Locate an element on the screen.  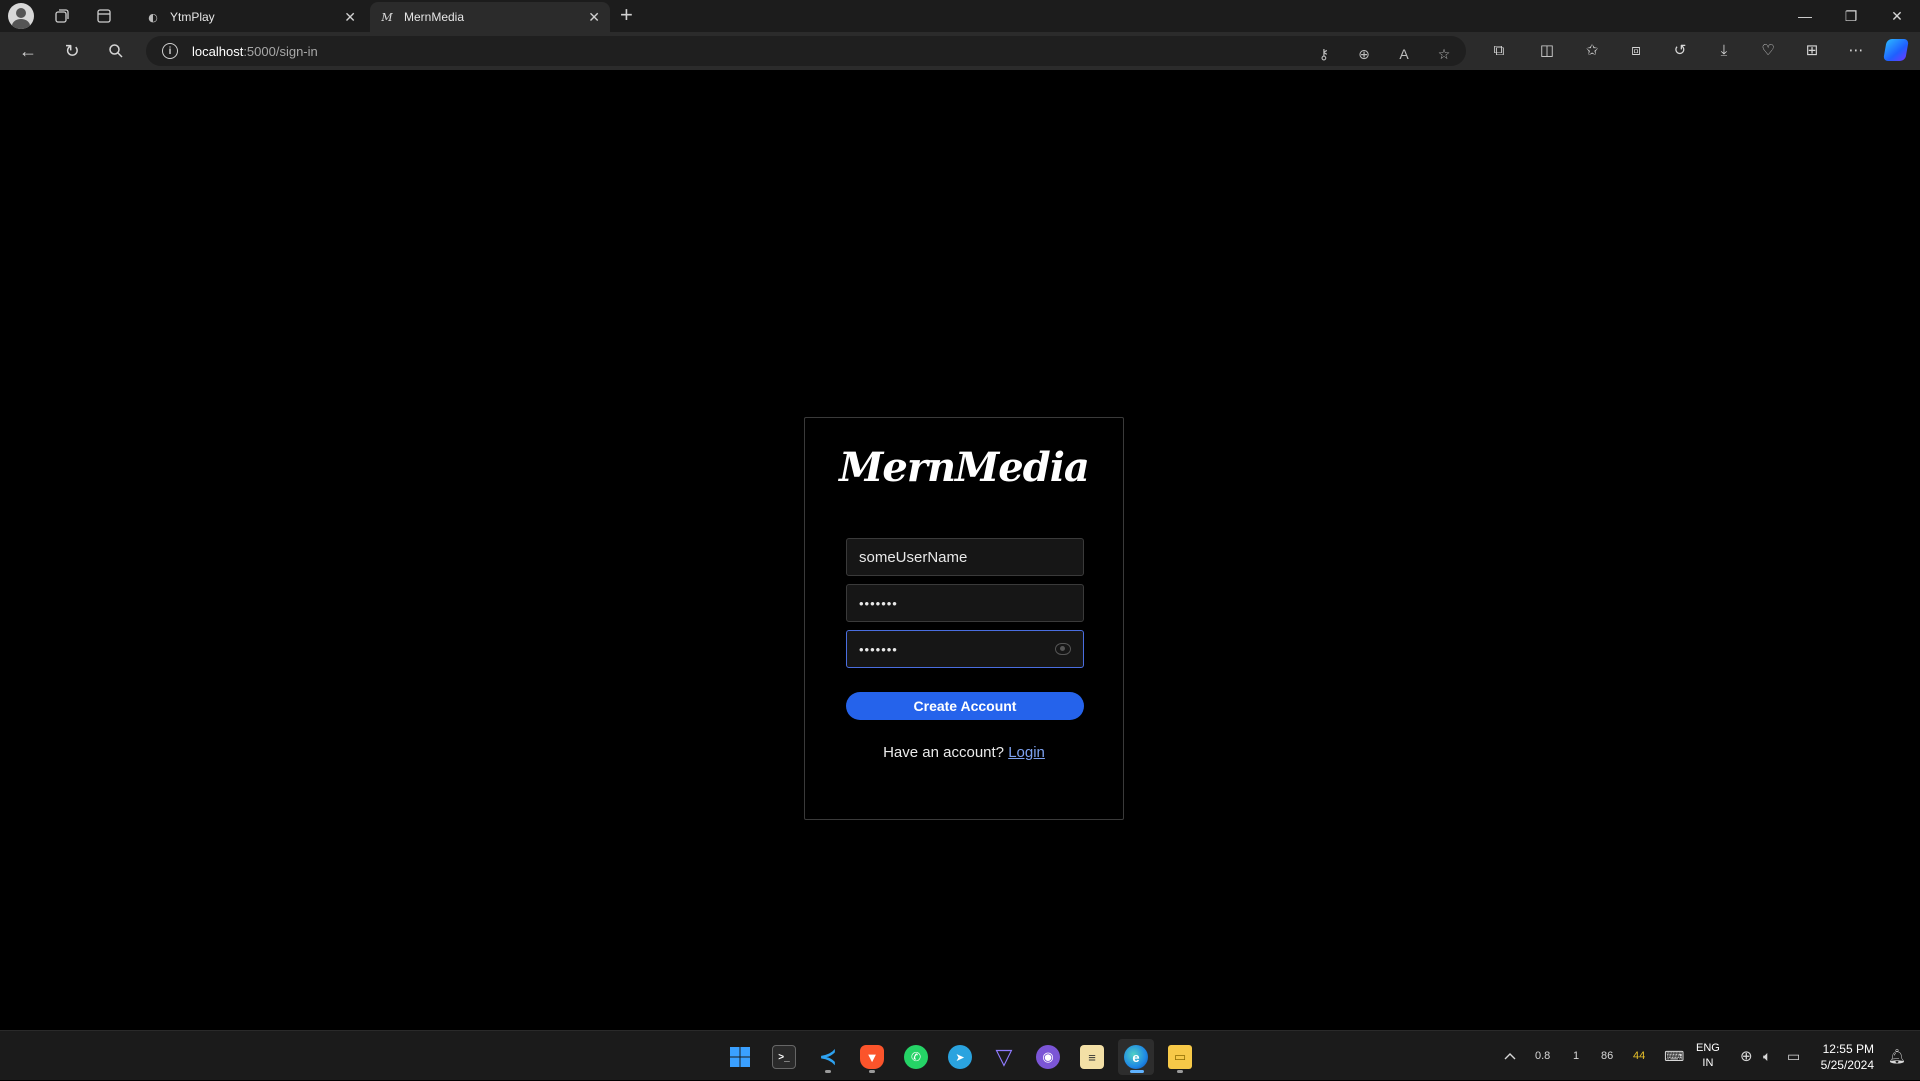
app-logo: MernMedia is located at coordinates (964, 467).